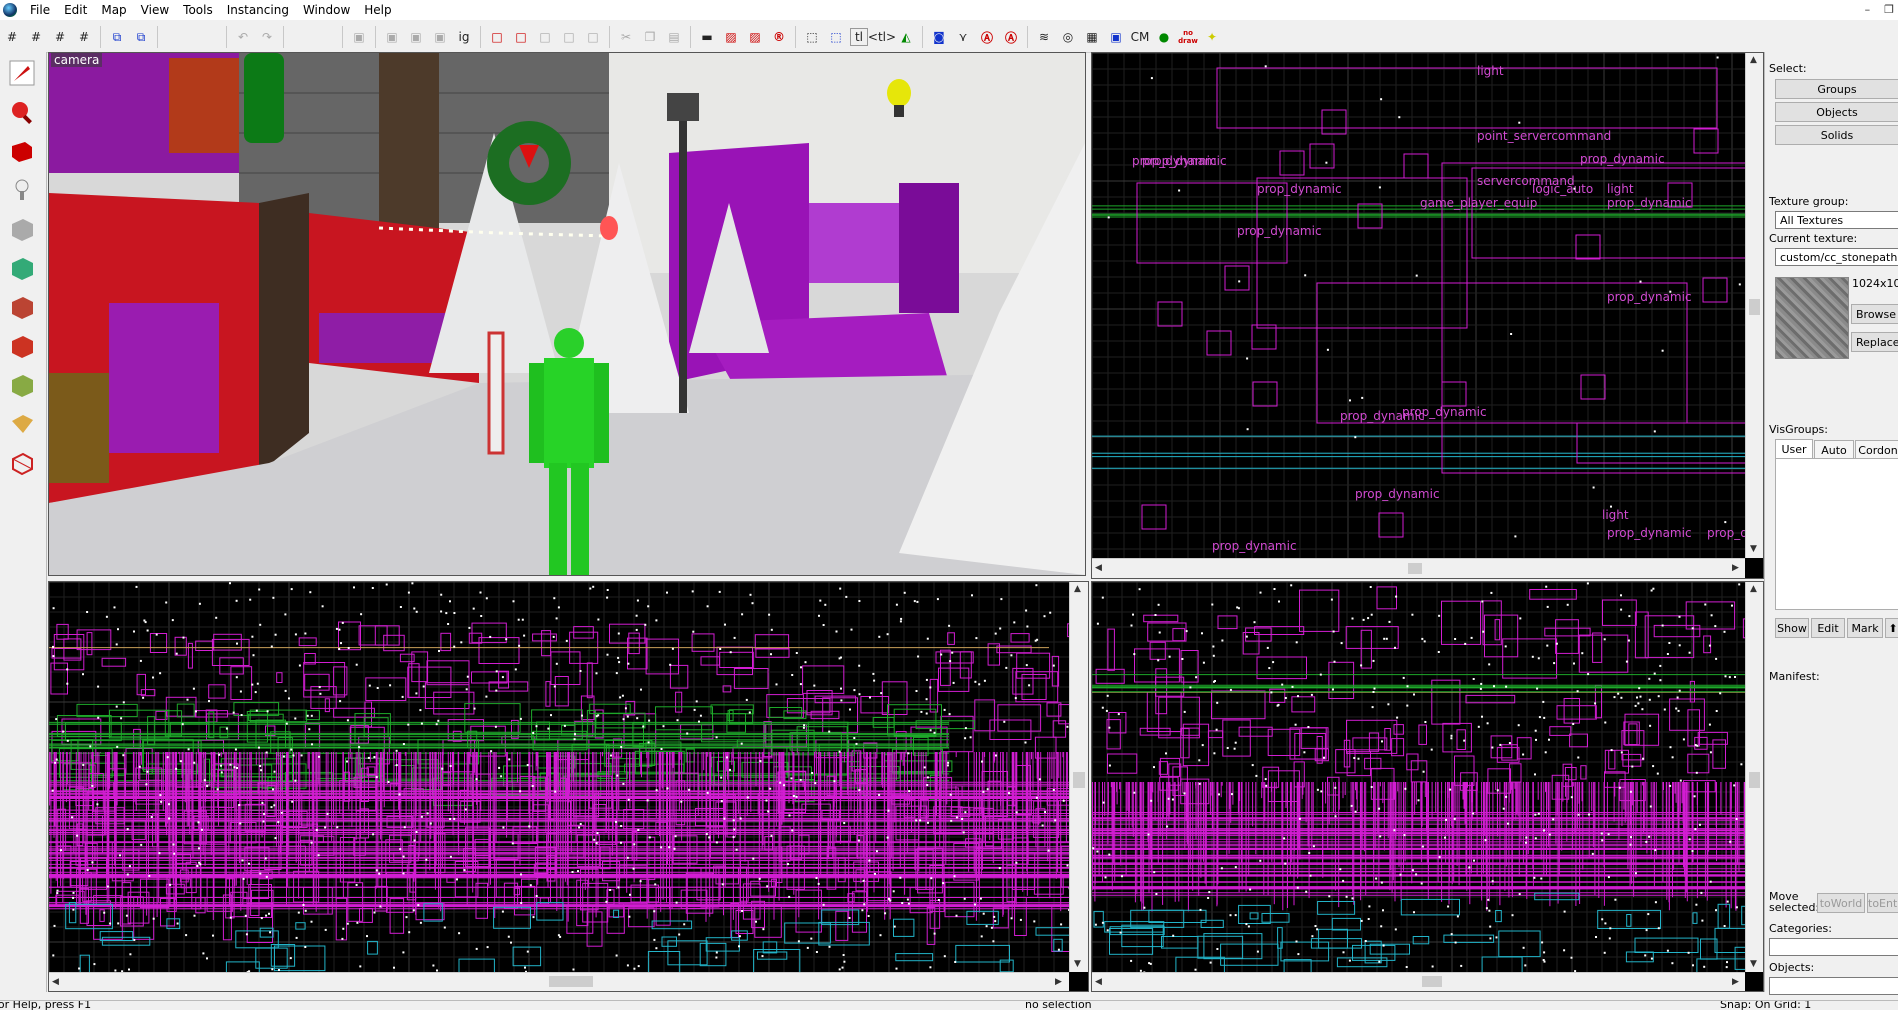 This screenshot has width=1898, height=1010. I want to click on entity-icon: ◙, so click(939, 37).